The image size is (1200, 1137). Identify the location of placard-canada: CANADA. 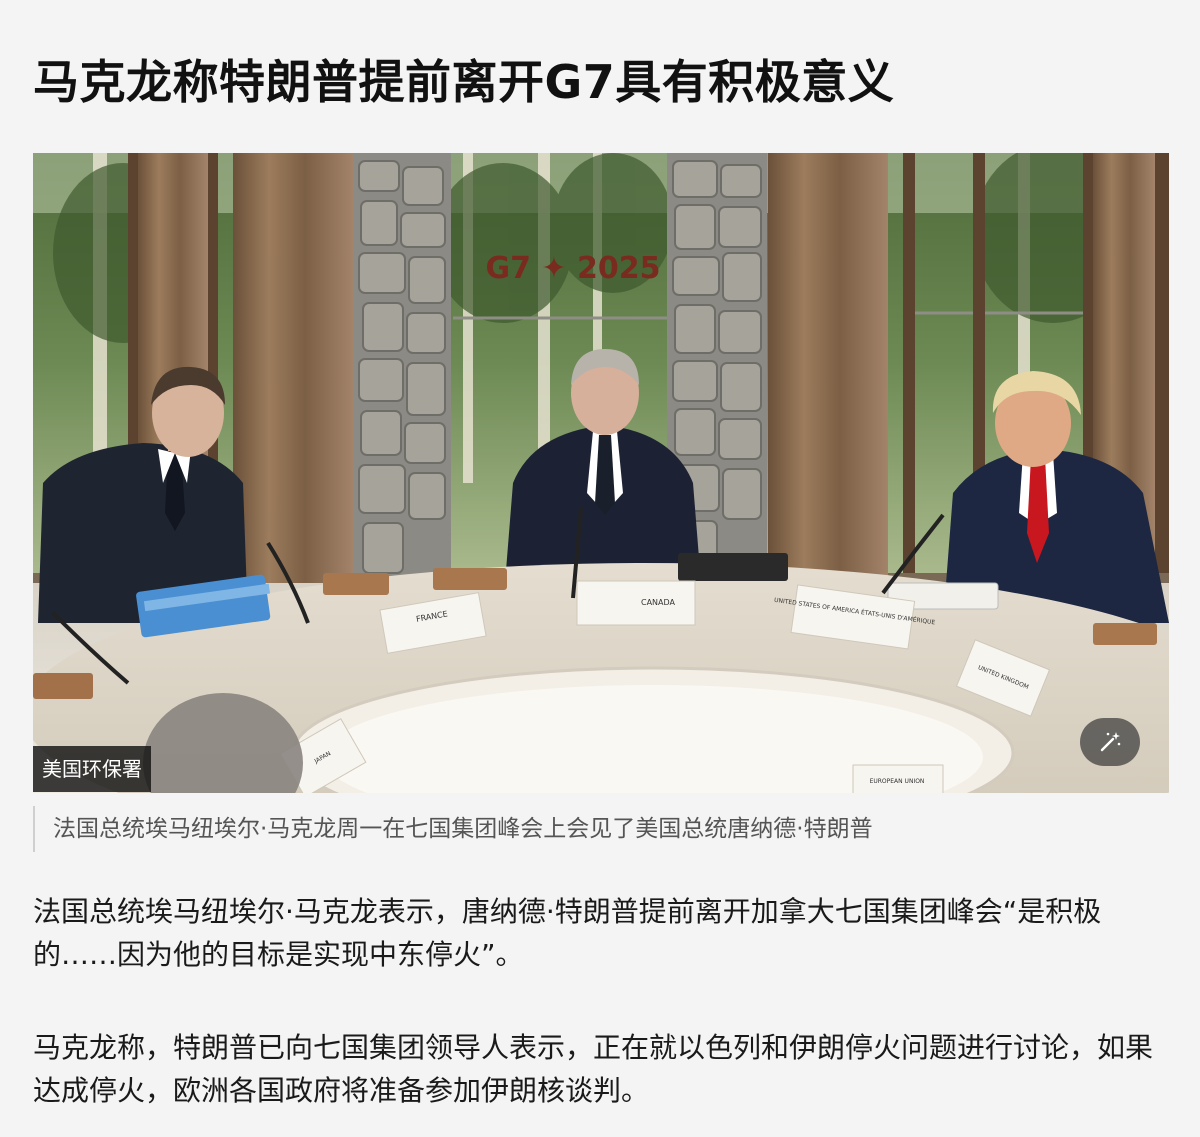
(658, 602).